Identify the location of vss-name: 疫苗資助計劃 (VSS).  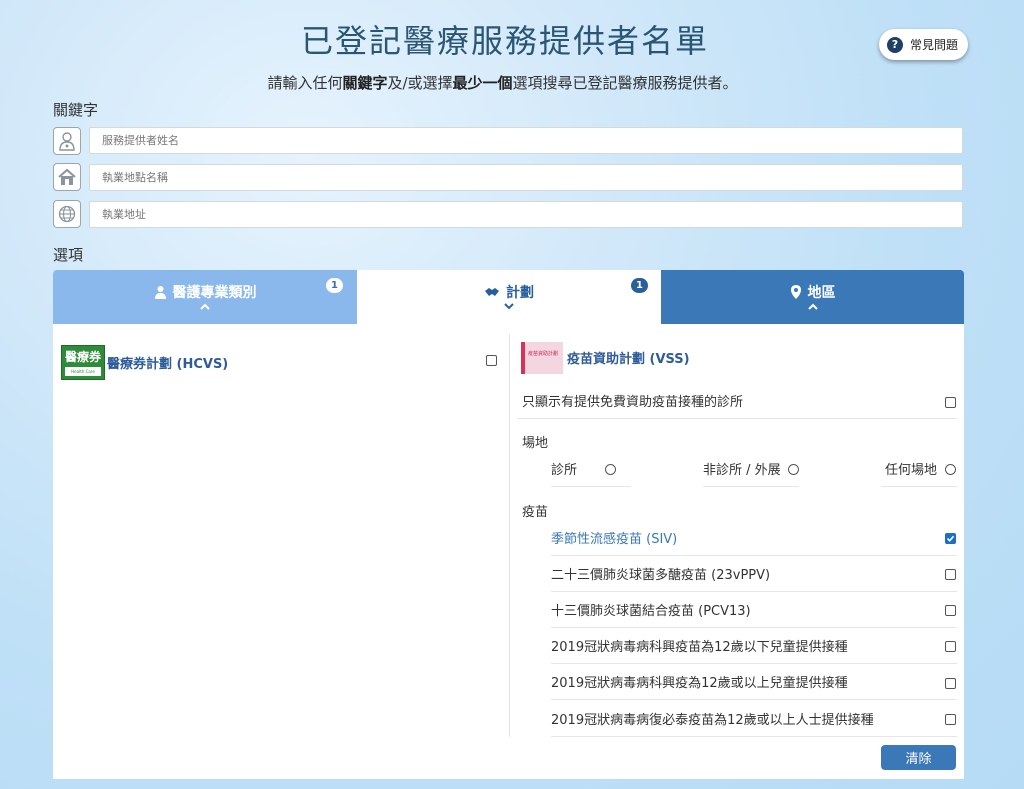
(628, 359).